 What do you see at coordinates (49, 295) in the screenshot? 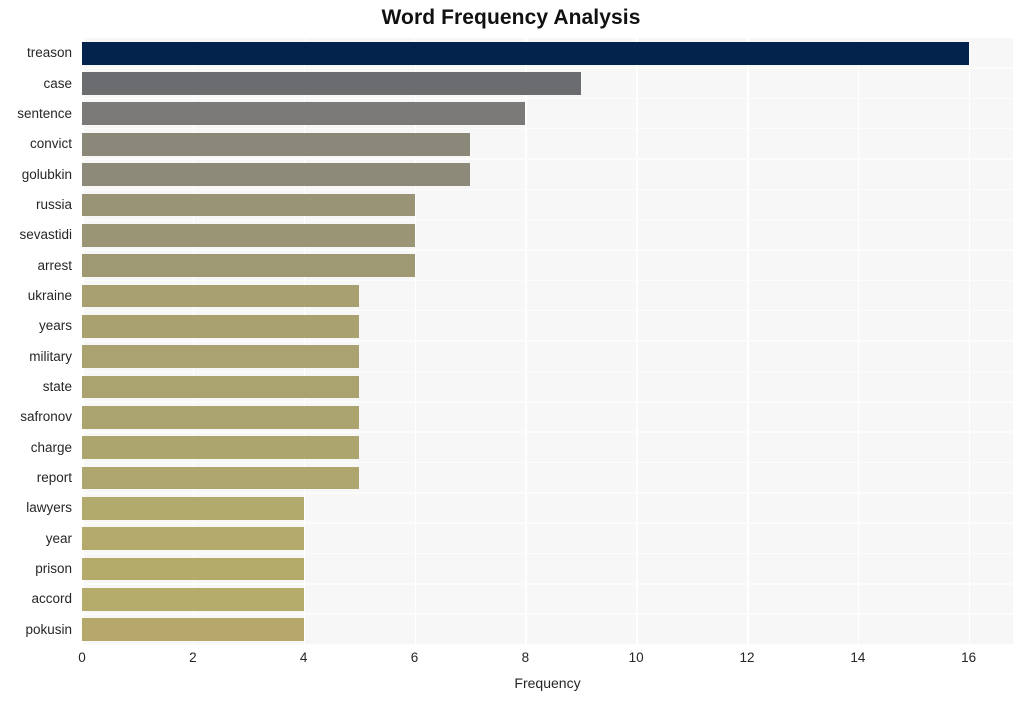
I see `y-tick-label-ukraine: ukraine` at bounding box center [49, 295].